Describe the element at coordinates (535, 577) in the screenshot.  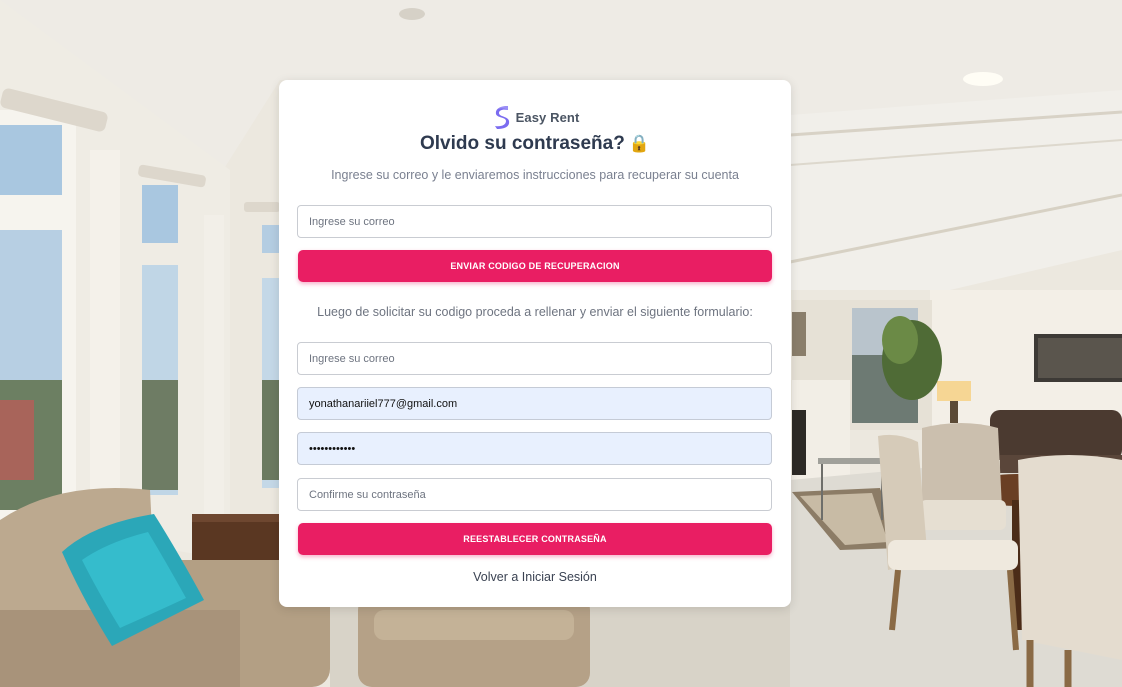
I see `back-to-login-link: Volver a Iniciar Sesión` at that location.